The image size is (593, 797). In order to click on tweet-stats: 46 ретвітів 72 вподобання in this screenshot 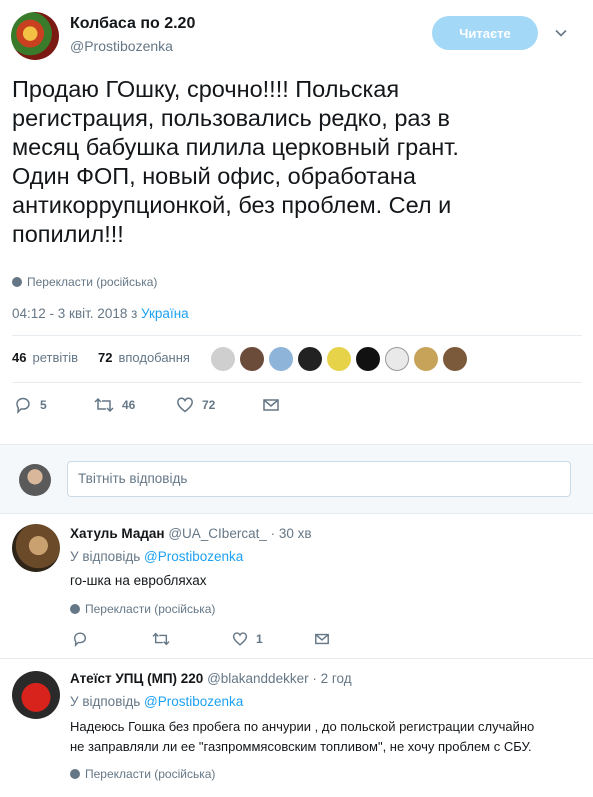, I will do `click(101, 357)`.